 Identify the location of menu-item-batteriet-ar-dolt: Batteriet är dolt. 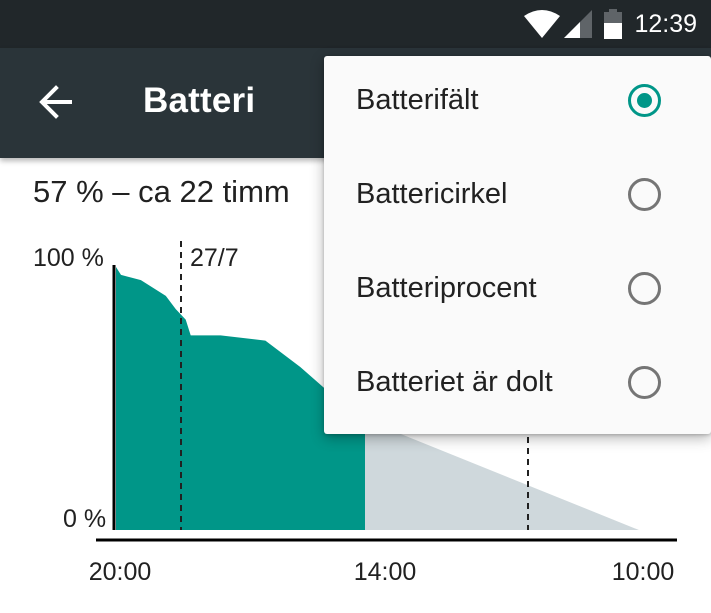
(517, 385).